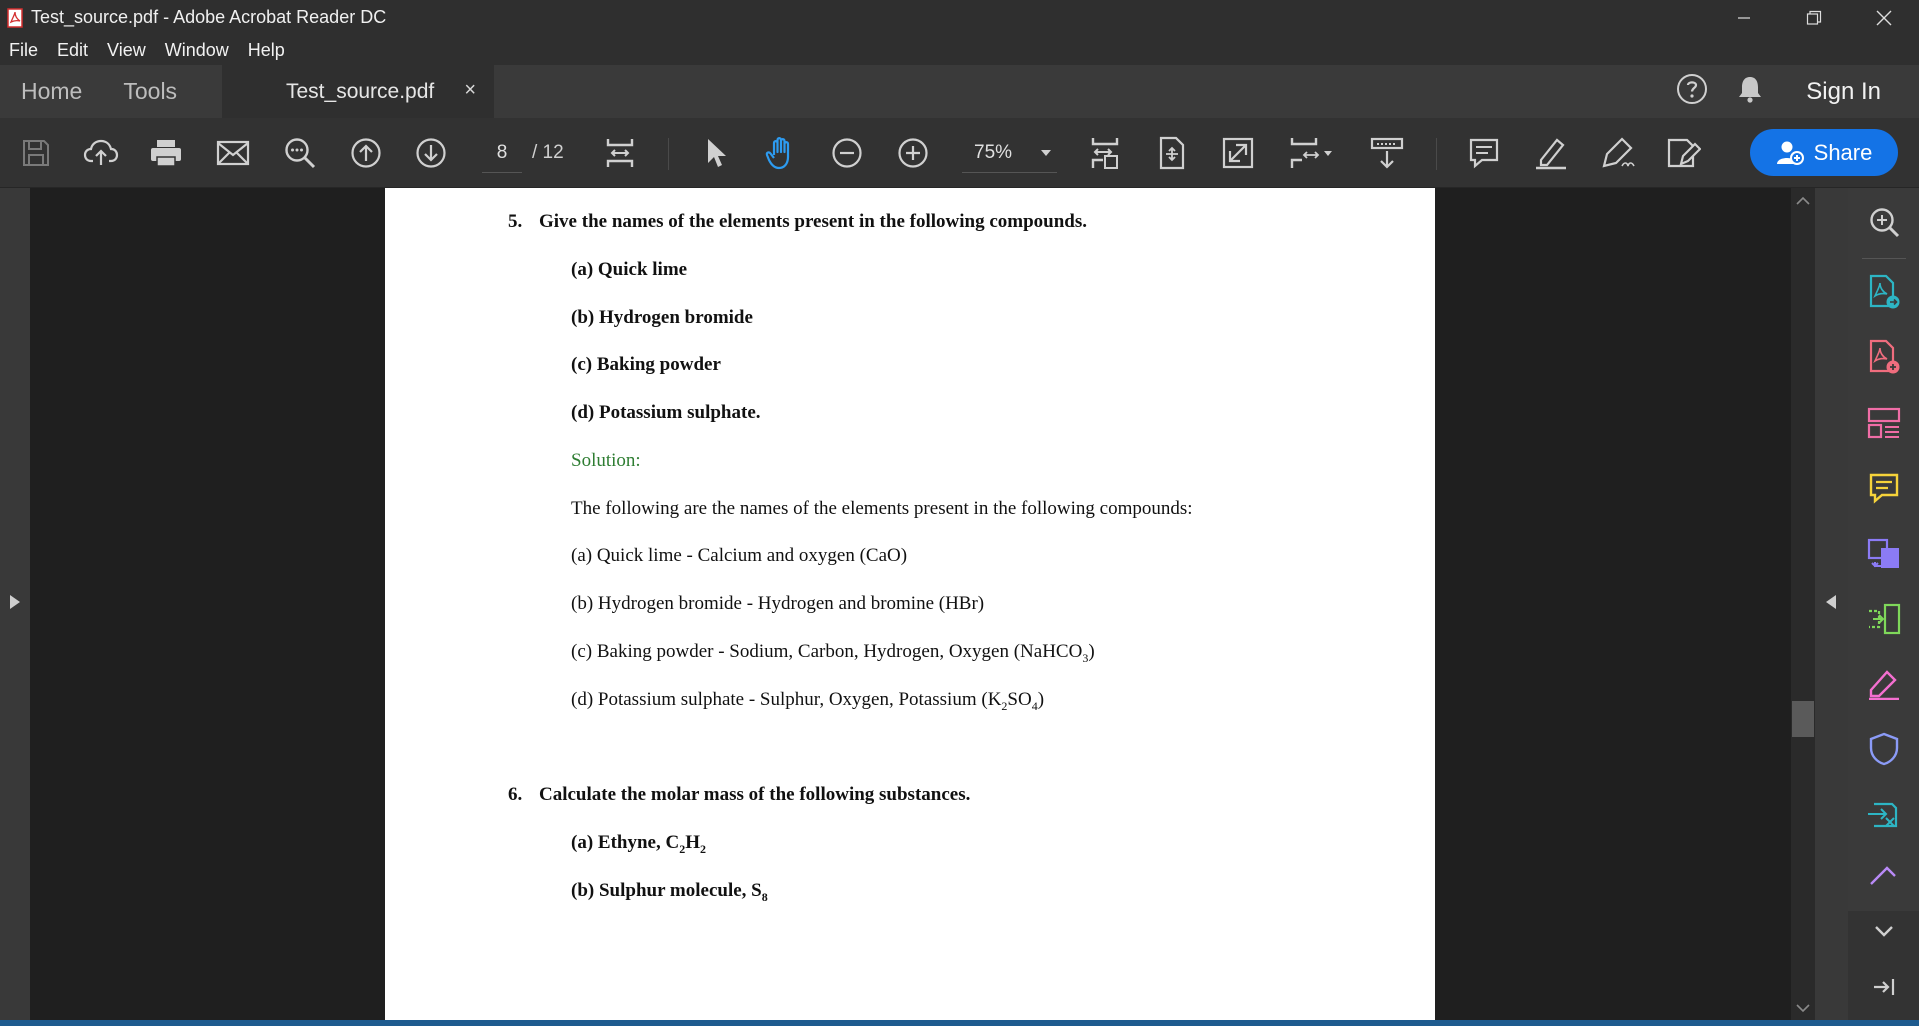  What do you see at coordinates (1884, 222) in the screenshot?
I see `search-zoom-icon` at bounding box center [1884, 222].